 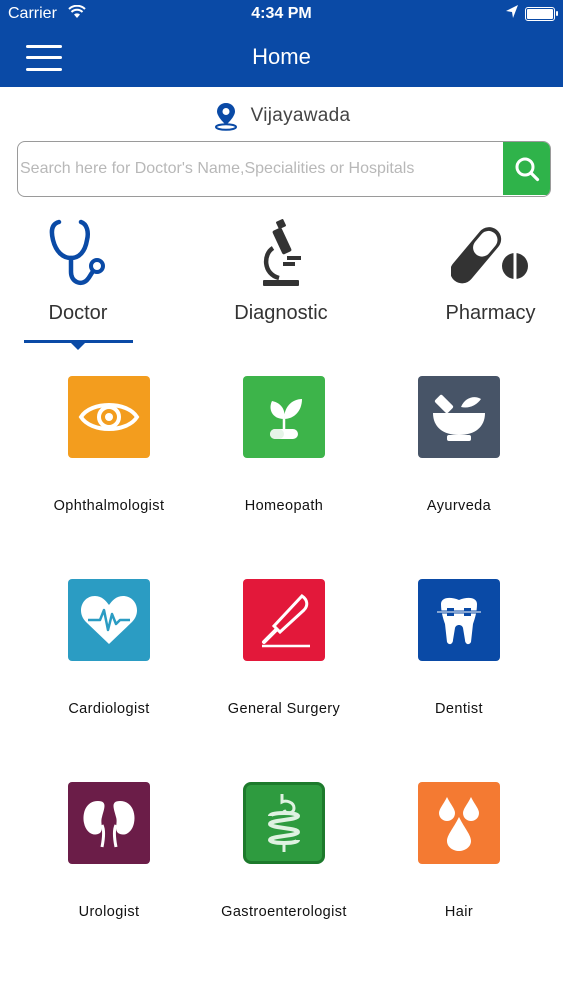 I want to click on tab-pharmacy: Pharmacy, so click(x=490, y=271).